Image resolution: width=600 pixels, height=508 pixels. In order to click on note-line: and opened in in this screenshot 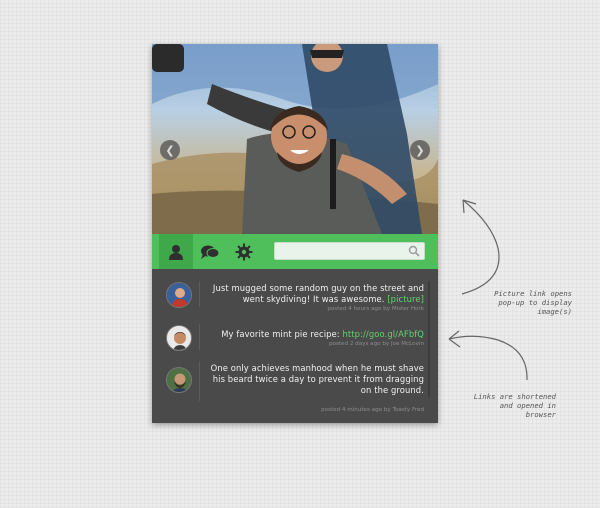, I will do `click(527, 405)`.